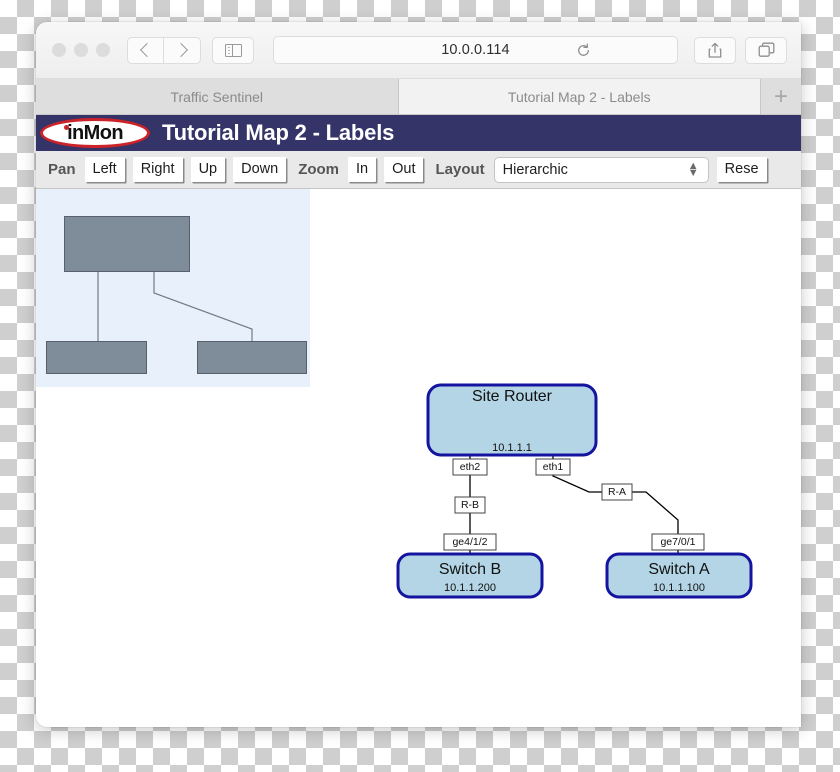 The width and height of the screenshot is (840, 772). I want to click on chevron-left-icon, so click(147, 50).